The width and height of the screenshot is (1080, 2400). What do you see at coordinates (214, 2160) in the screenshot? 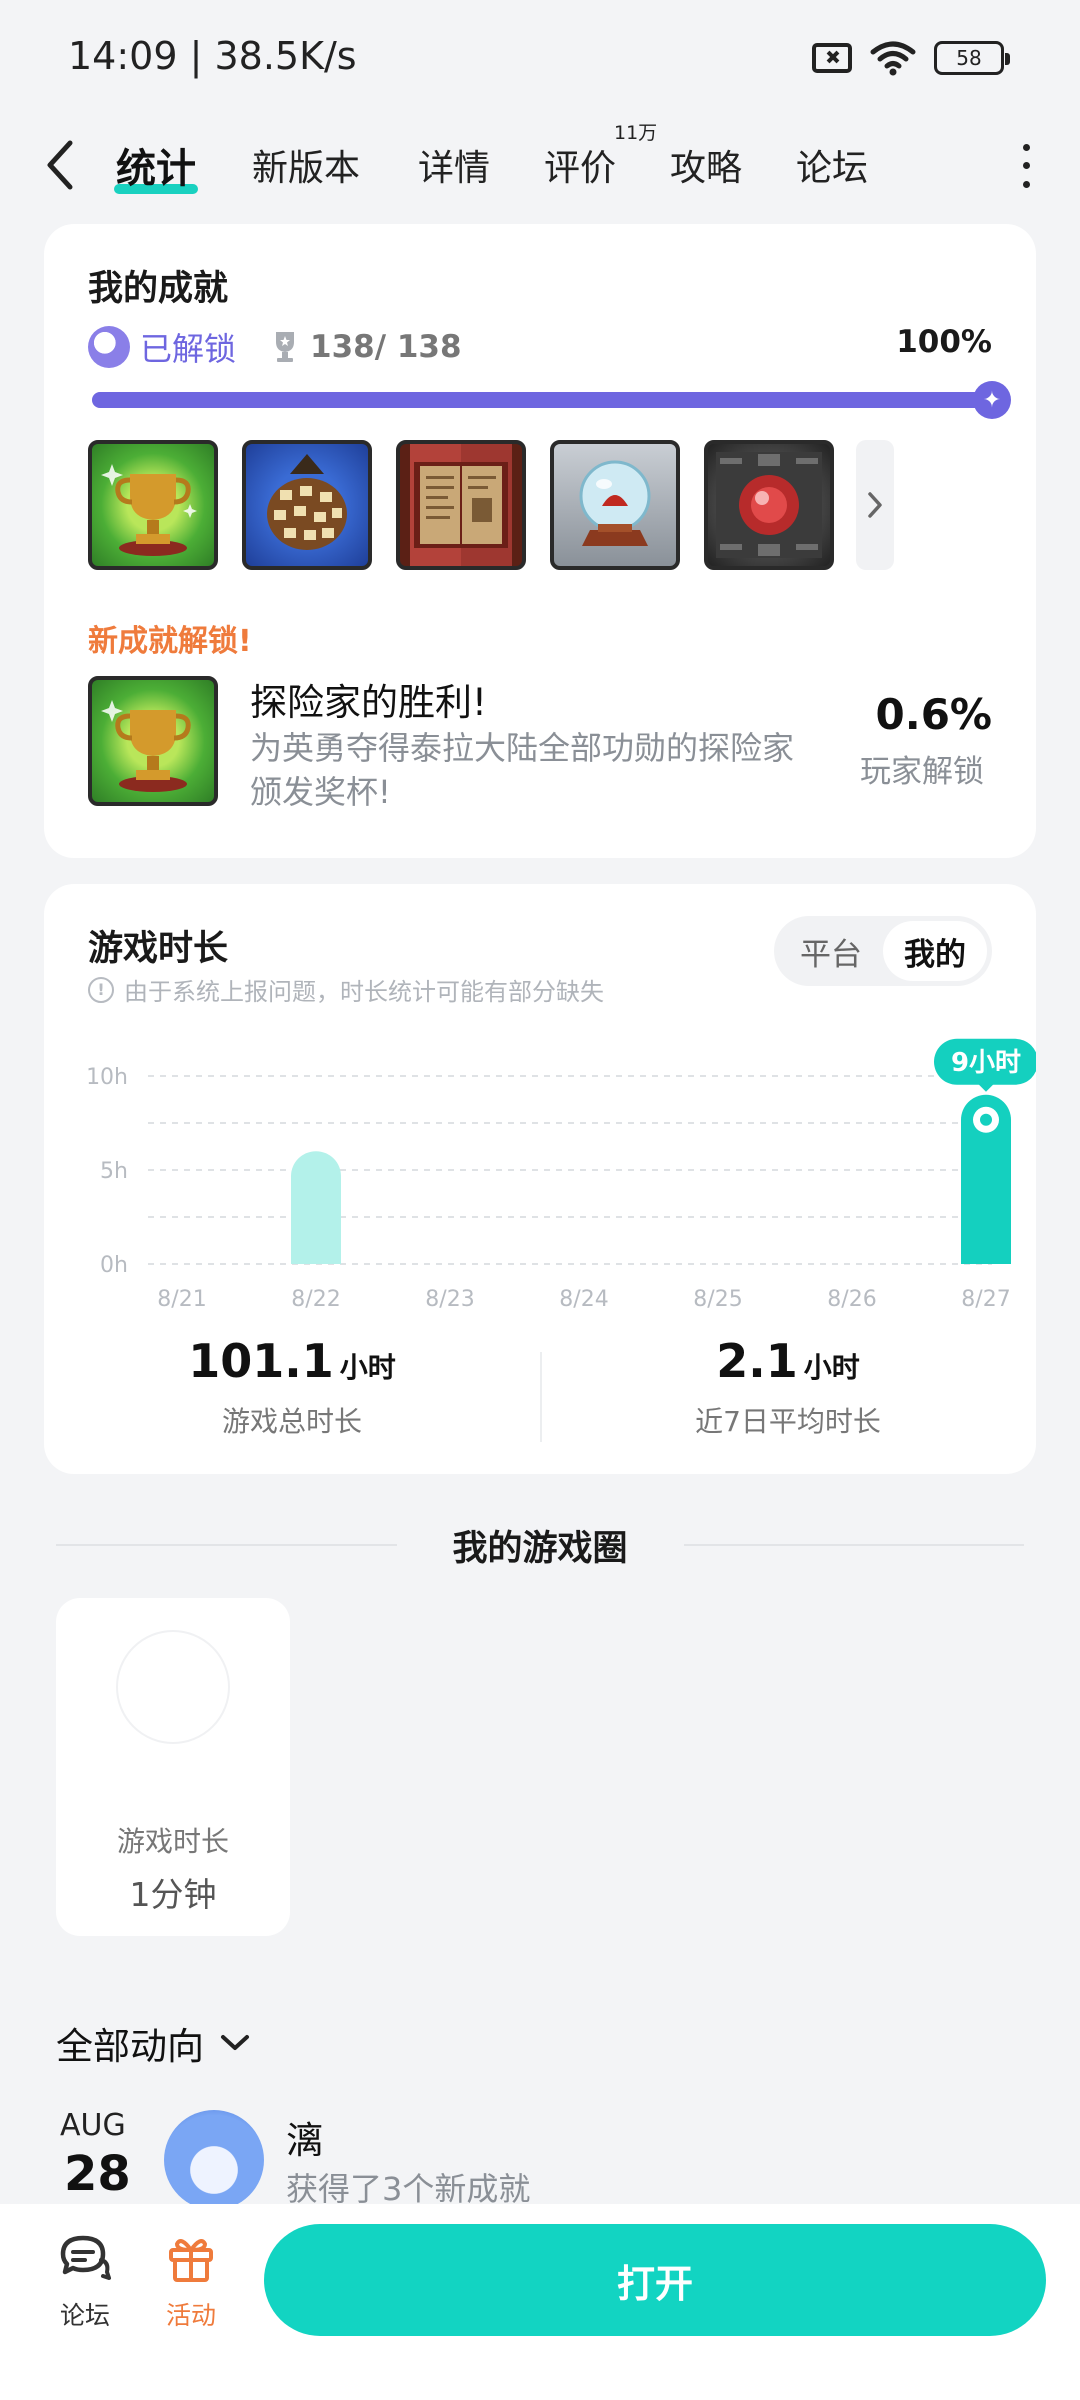
I see `user-avatar` at bounding box center [214, 2160].